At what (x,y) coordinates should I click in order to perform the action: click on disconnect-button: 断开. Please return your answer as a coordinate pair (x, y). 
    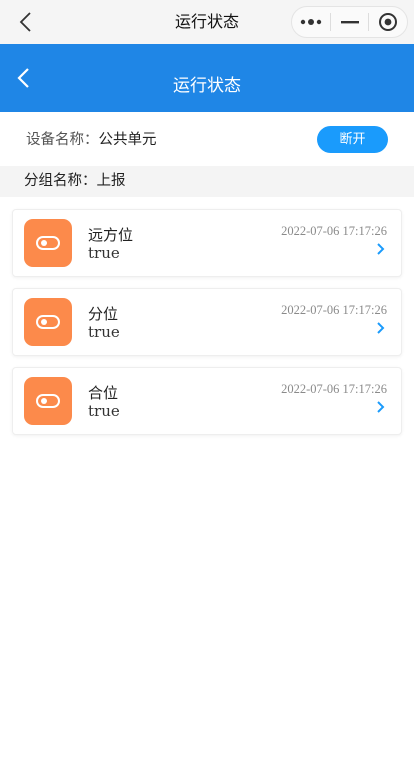
    Looking at the image, I should click on (352, 139).